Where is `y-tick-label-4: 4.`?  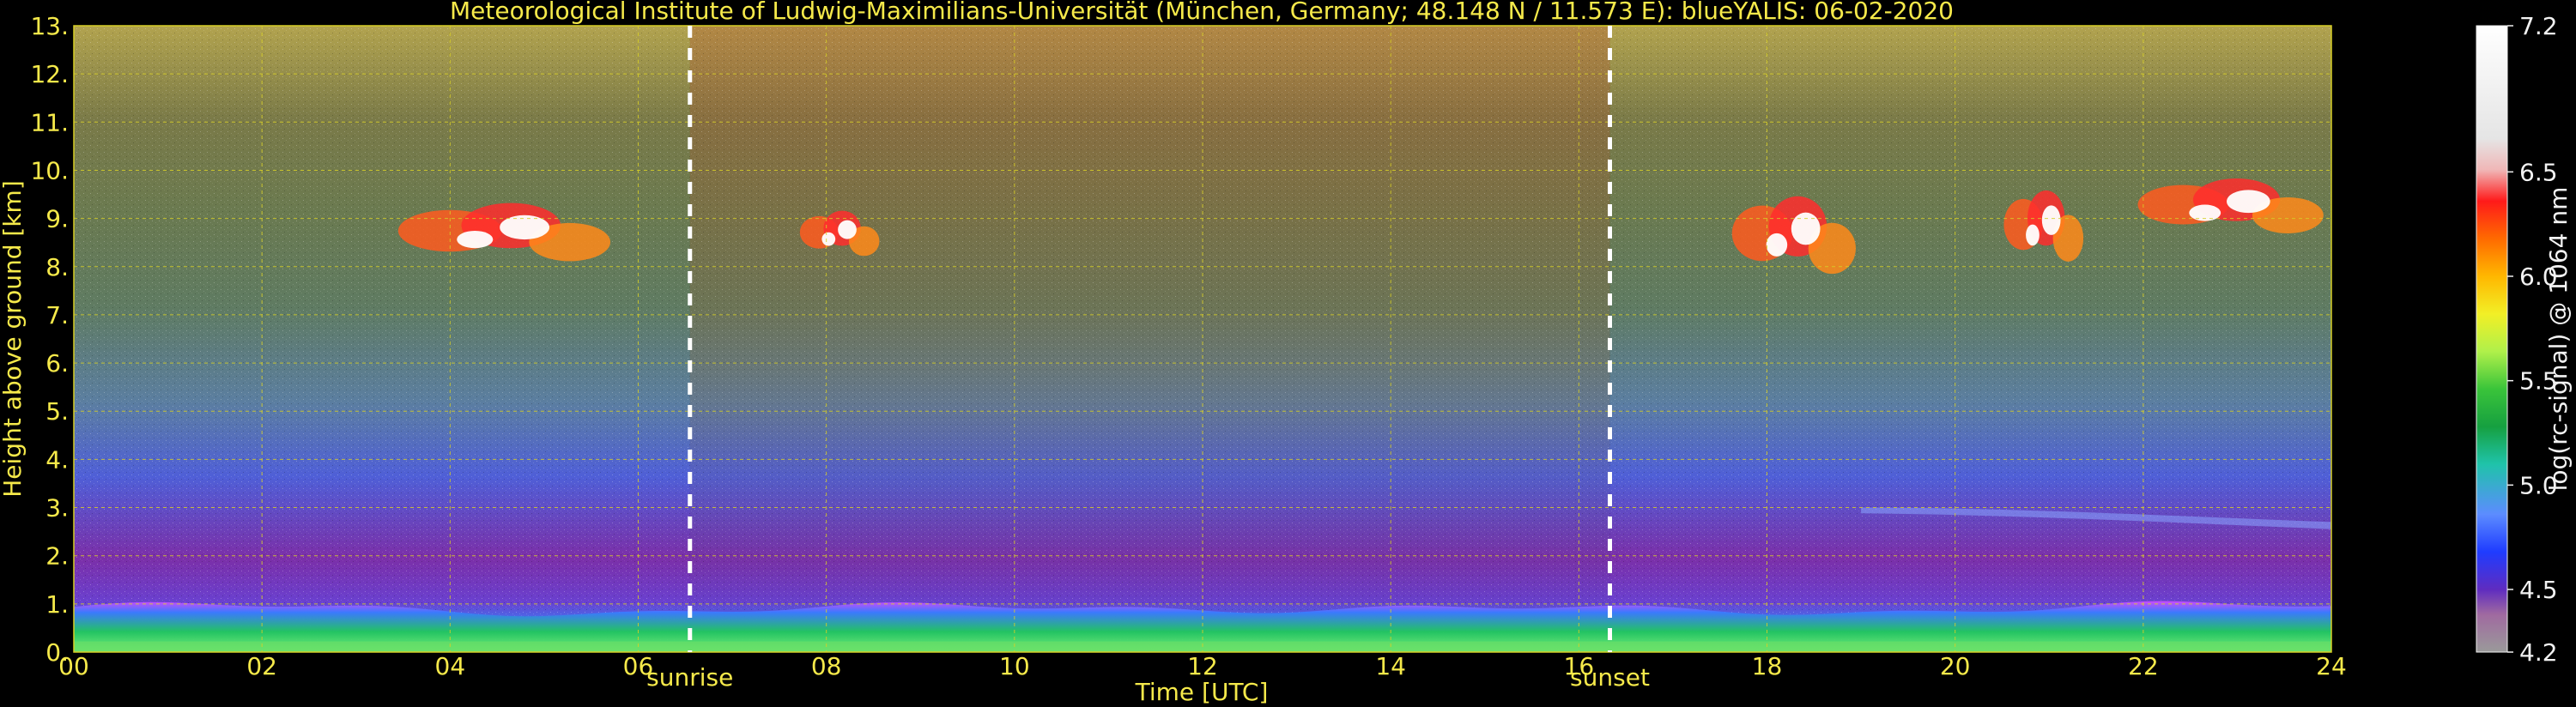
y-tick-label-4: 4. is located at coordinates (57, 460).